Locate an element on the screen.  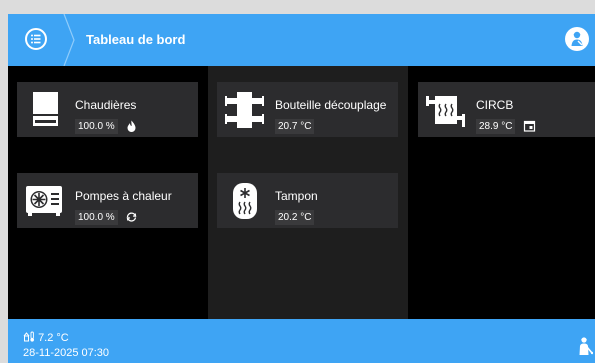
tile-name: Bouteille découplage is located at coordinates (331, 105).